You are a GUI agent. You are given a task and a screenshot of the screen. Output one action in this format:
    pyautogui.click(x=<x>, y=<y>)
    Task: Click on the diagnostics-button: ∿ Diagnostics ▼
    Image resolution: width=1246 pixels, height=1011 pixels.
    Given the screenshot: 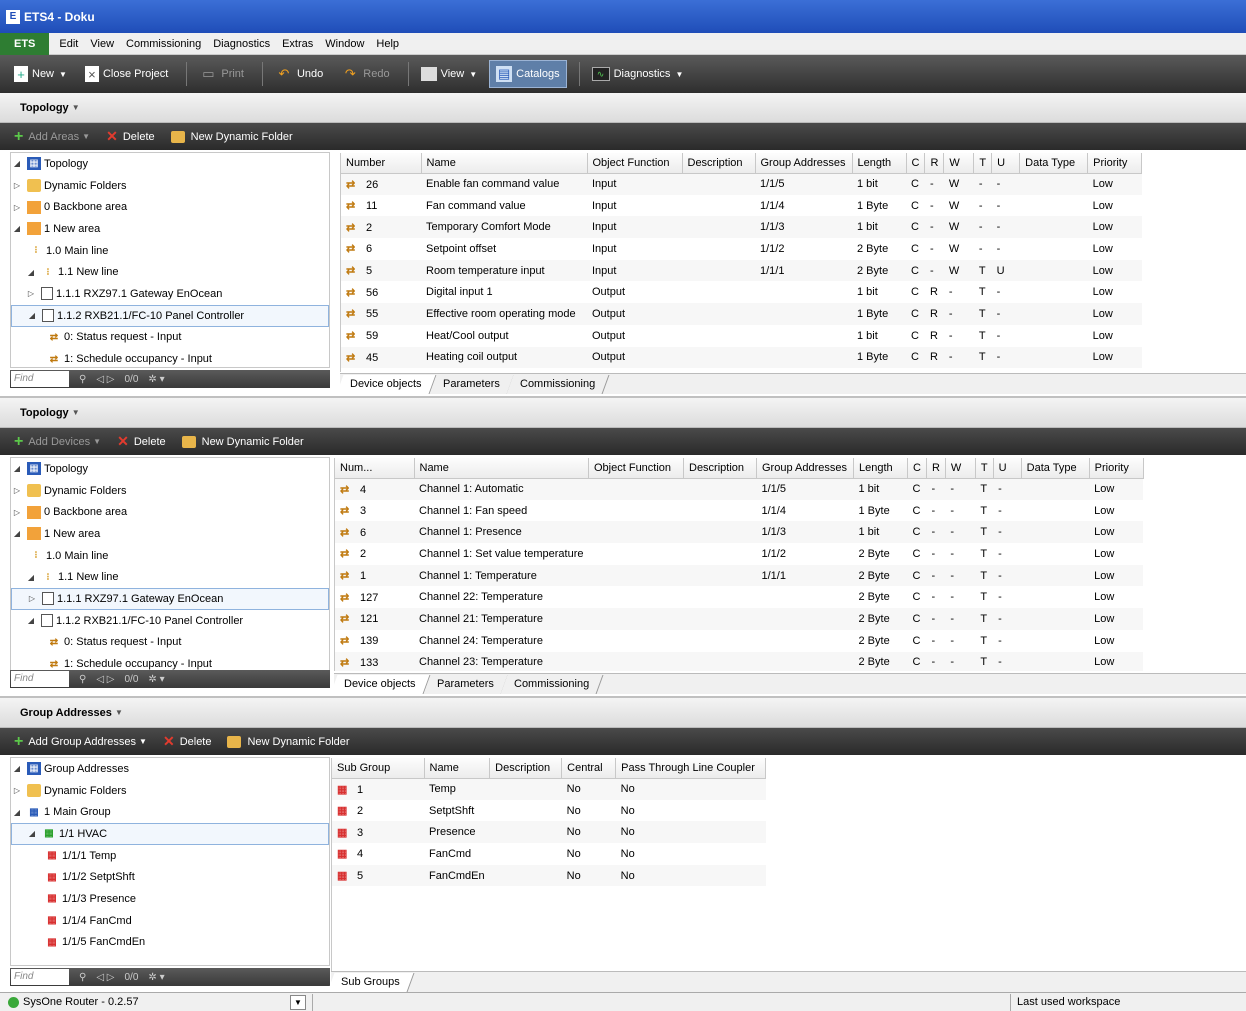 What is the action you would take?
    pyautogui.click(x=638, y=74)
    